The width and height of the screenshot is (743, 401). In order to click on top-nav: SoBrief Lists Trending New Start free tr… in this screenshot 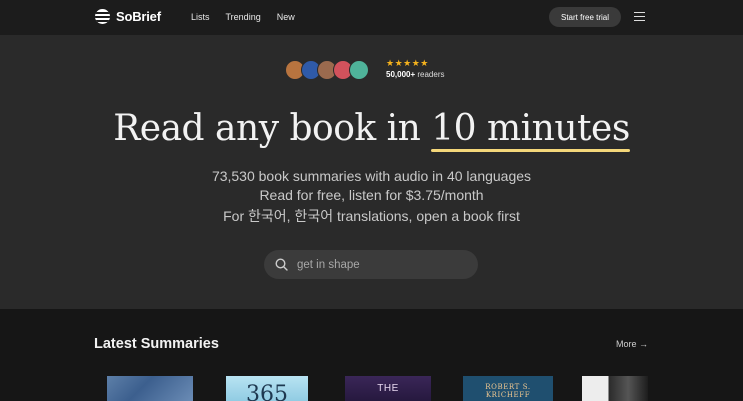, I will do `click(371, 17)`.